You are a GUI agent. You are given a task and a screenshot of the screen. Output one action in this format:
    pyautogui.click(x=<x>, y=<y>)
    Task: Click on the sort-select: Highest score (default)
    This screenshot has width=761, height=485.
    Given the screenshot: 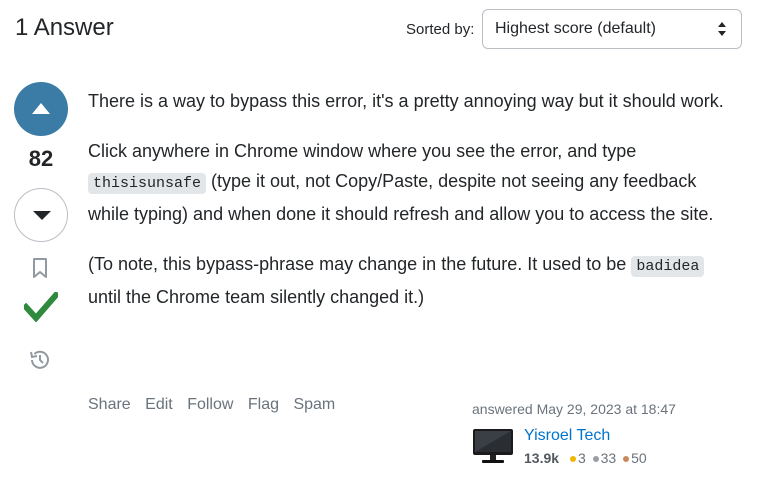 What is the action you would take?
    pyautogui.click(x=612, y=29)
    